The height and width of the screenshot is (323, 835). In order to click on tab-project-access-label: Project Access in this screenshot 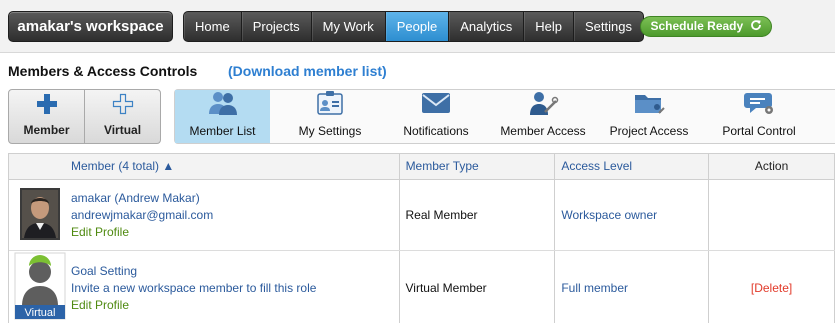, I will do `click(649, 131)`.